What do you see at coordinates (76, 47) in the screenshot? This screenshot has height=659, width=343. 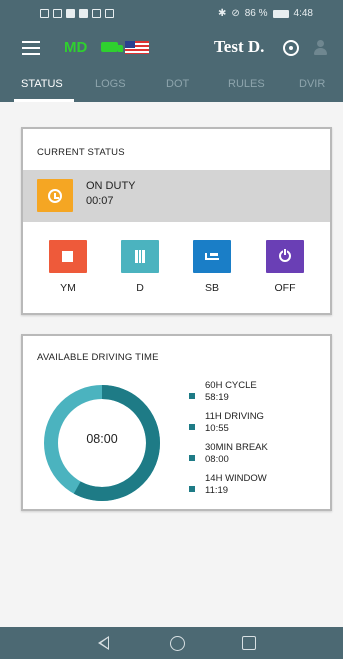 I see `state-badge: MD` at bounding box center [76, 47].